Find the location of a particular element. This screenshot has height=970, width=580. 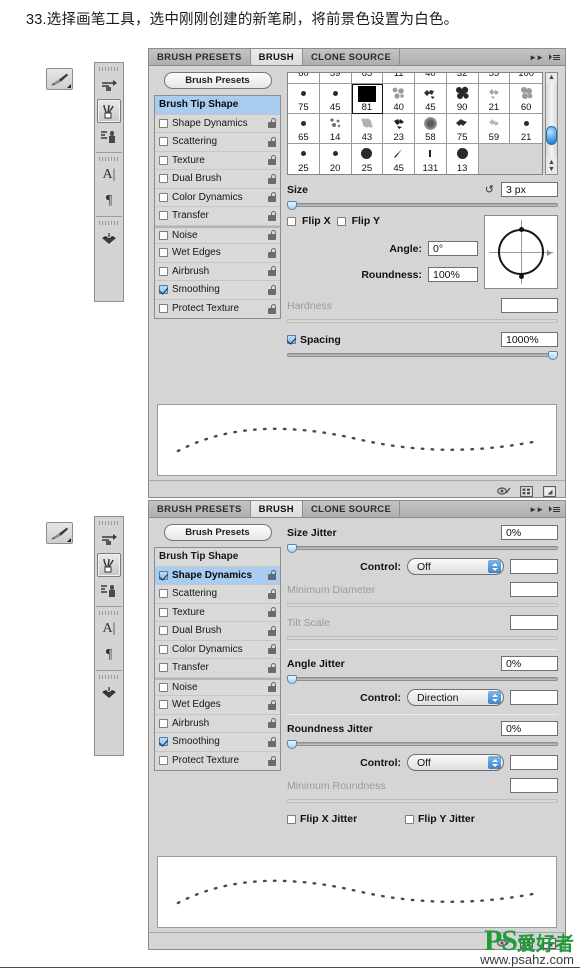

option-color-dynamics: Color Dynamics is located at coordinates (217, 650).